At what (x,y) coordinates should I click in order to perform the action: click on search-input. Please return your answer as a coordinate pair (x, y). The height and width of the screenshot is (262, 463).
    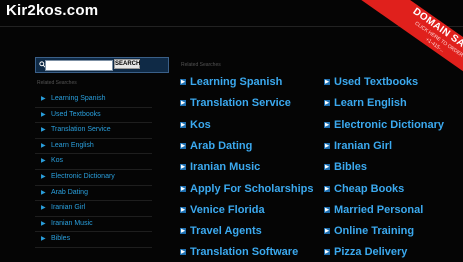
    Looking at the image, I should click on (79, 65).